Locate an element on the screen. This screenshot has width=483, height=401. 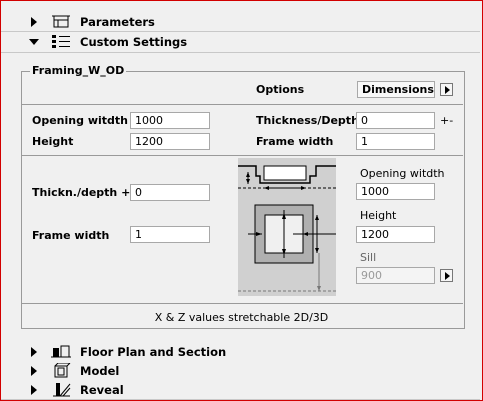
thickness-suffix: +- is located at coordinates (447, 120).